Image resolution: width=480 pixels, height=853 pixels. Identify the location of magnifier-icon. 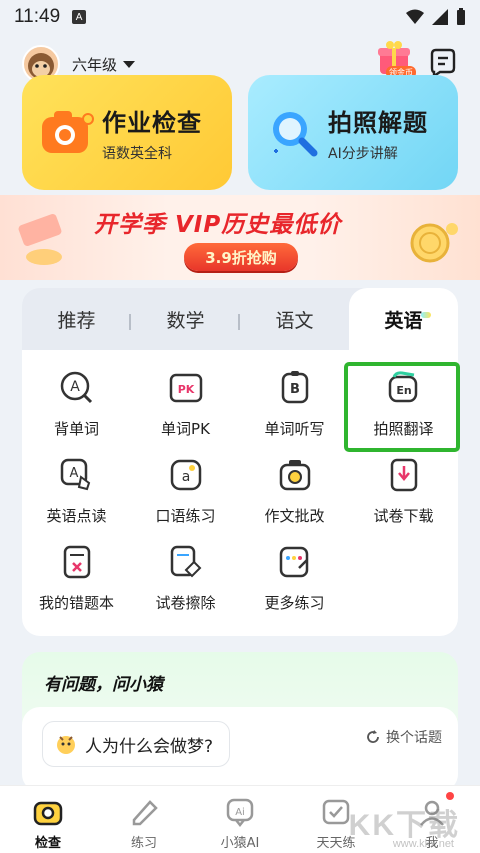
(295, 134).